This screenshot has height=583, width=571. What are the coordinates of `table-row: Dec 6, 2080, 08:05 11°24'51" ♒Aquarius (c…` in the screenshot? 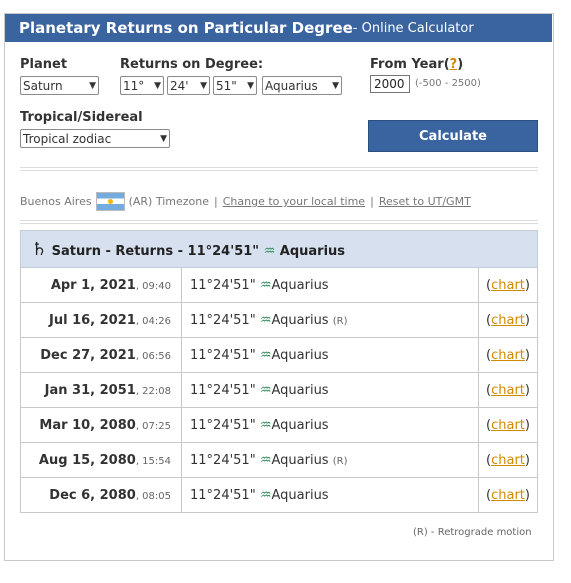 It's located at (279, 495).